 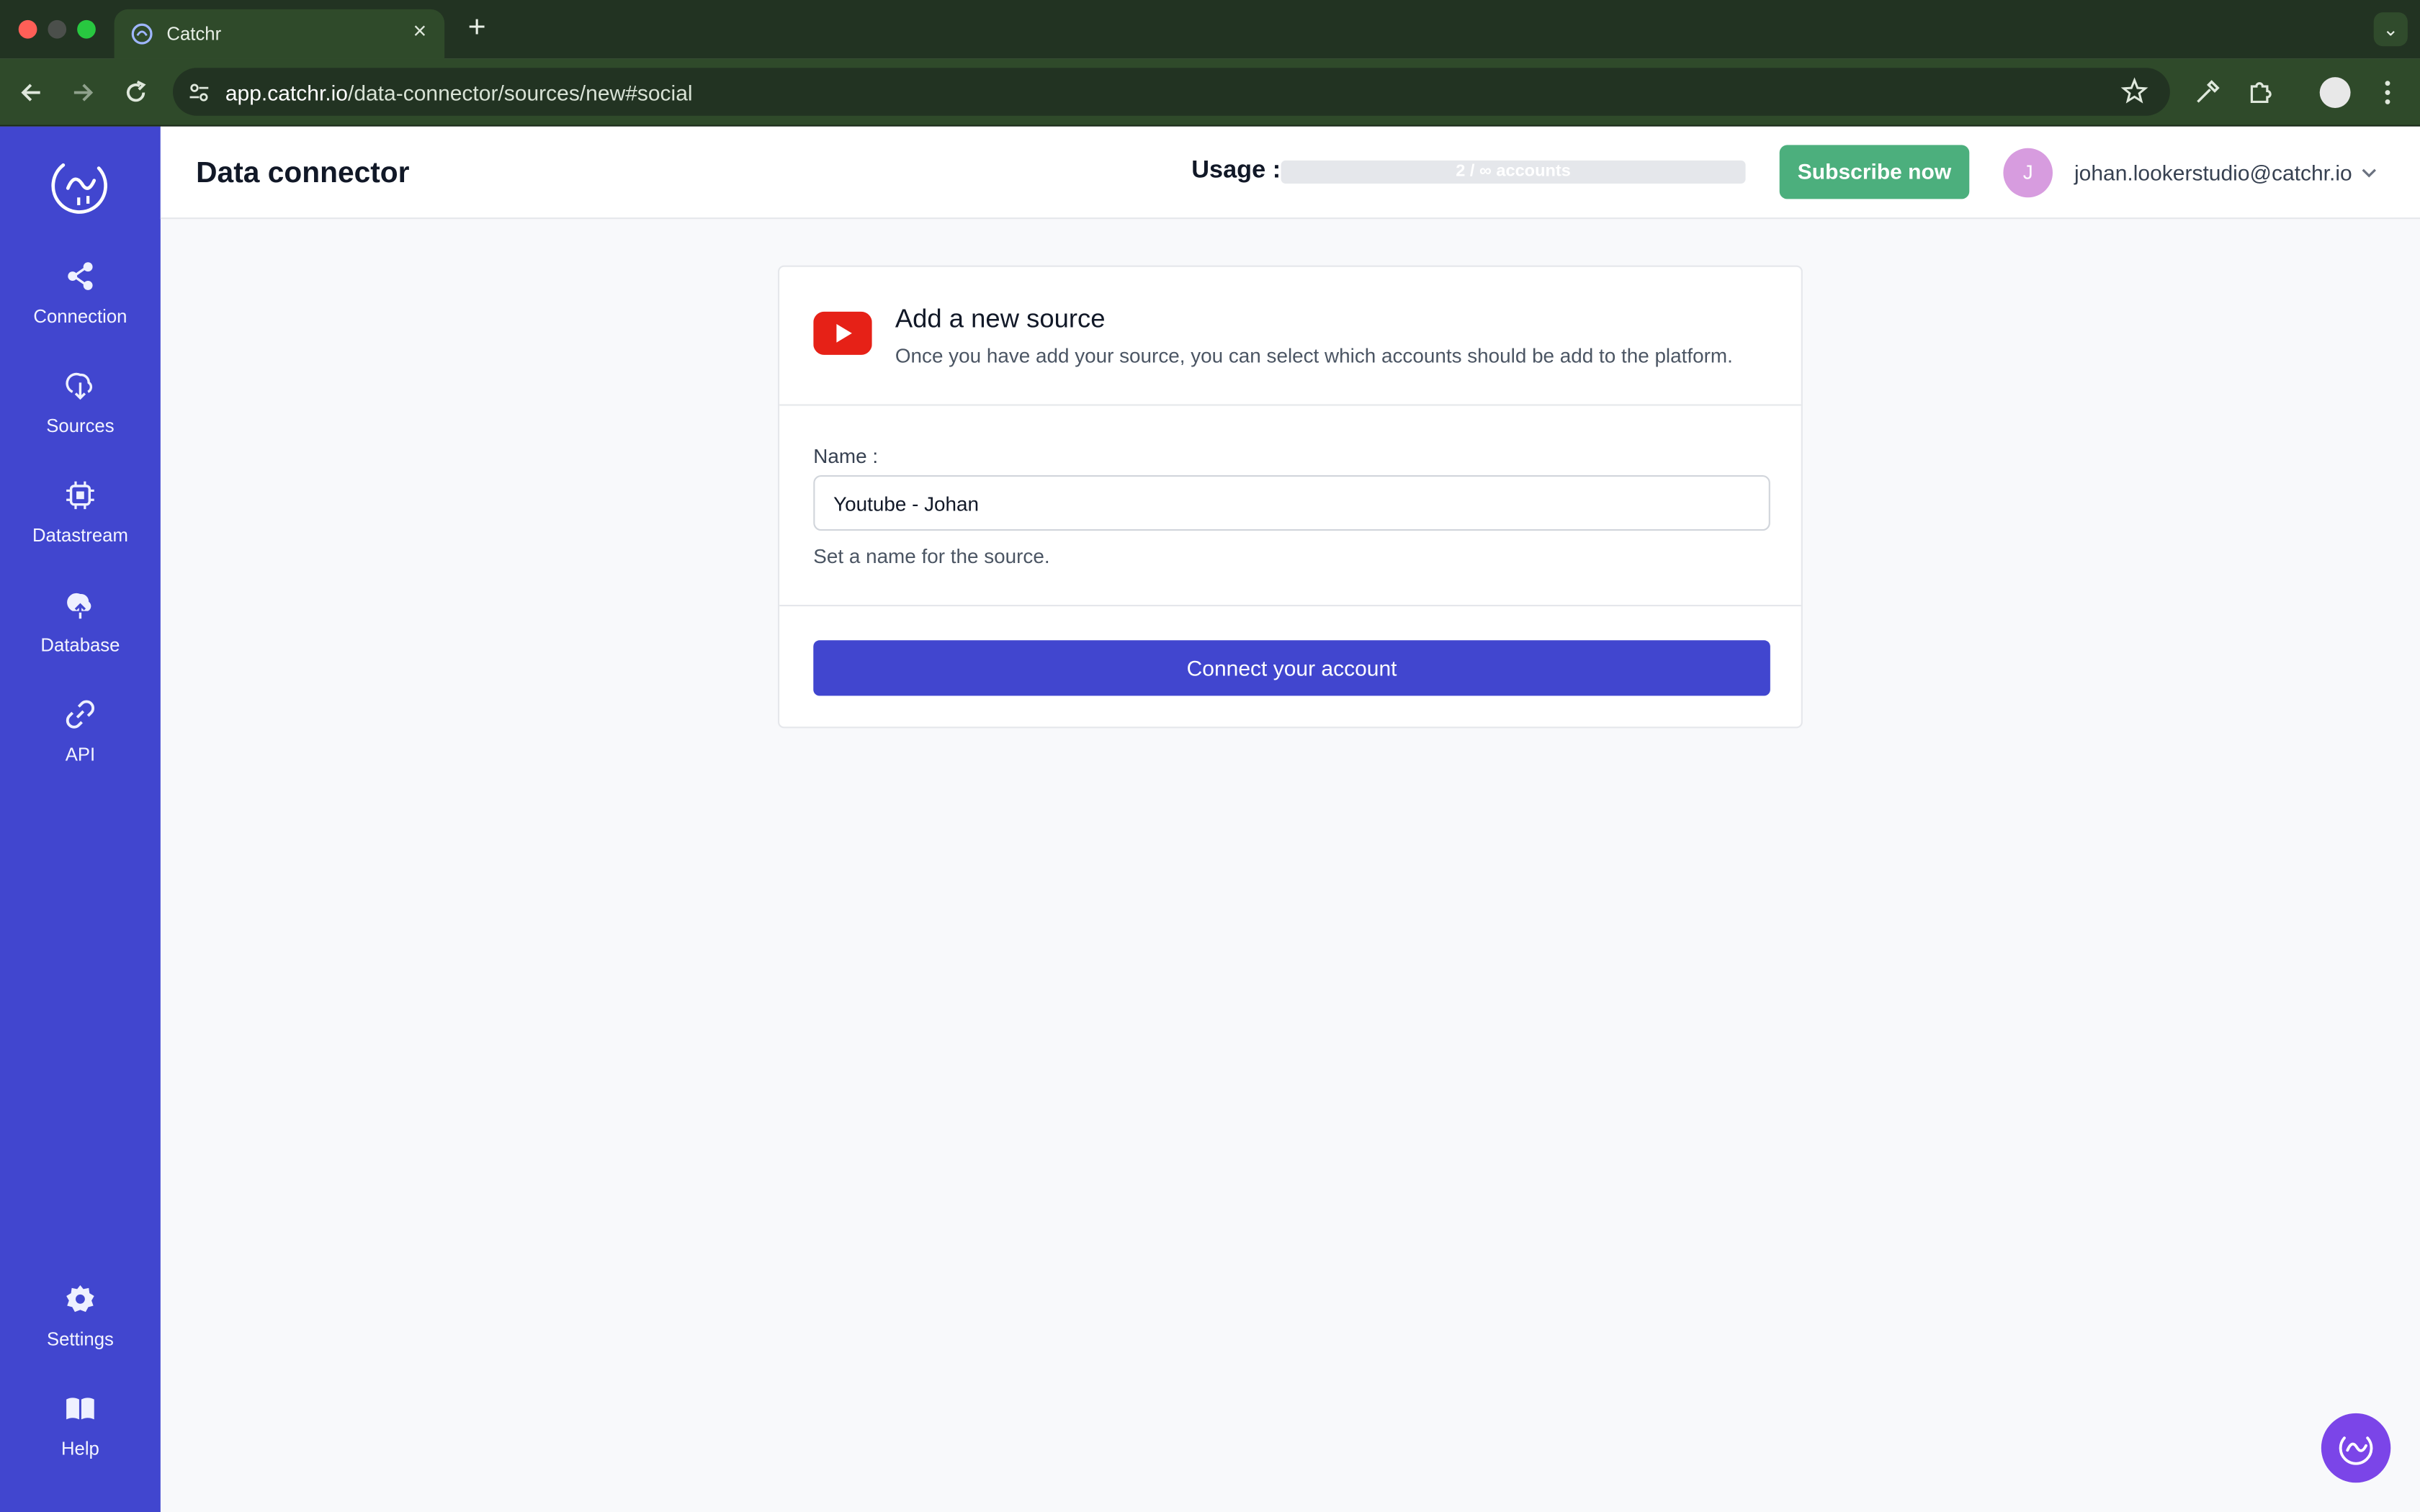 What do you see at coordinates (80, 426) in the screenshot?
I see `sidebar-item-label: Sources` at bounding box center [80, 426].